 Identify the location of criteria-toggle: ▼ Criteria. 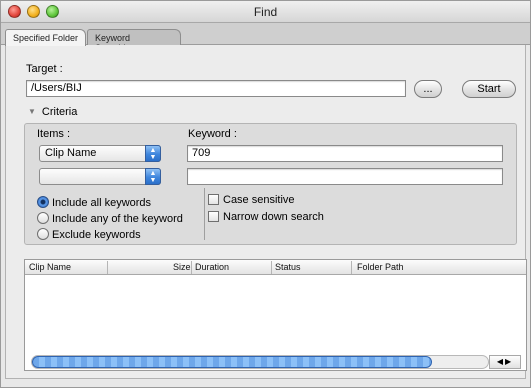
(52, 112).